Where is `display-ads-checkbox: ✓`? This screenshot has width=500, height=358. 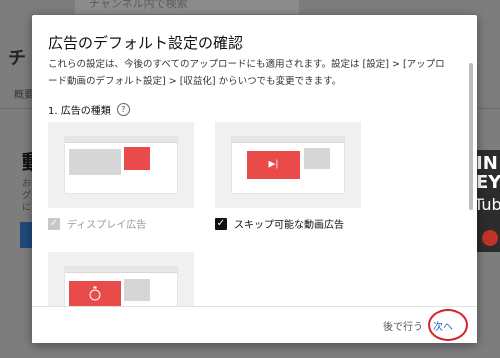
display-ads-checkbox: ✓ is located at coordinates (54, 223).